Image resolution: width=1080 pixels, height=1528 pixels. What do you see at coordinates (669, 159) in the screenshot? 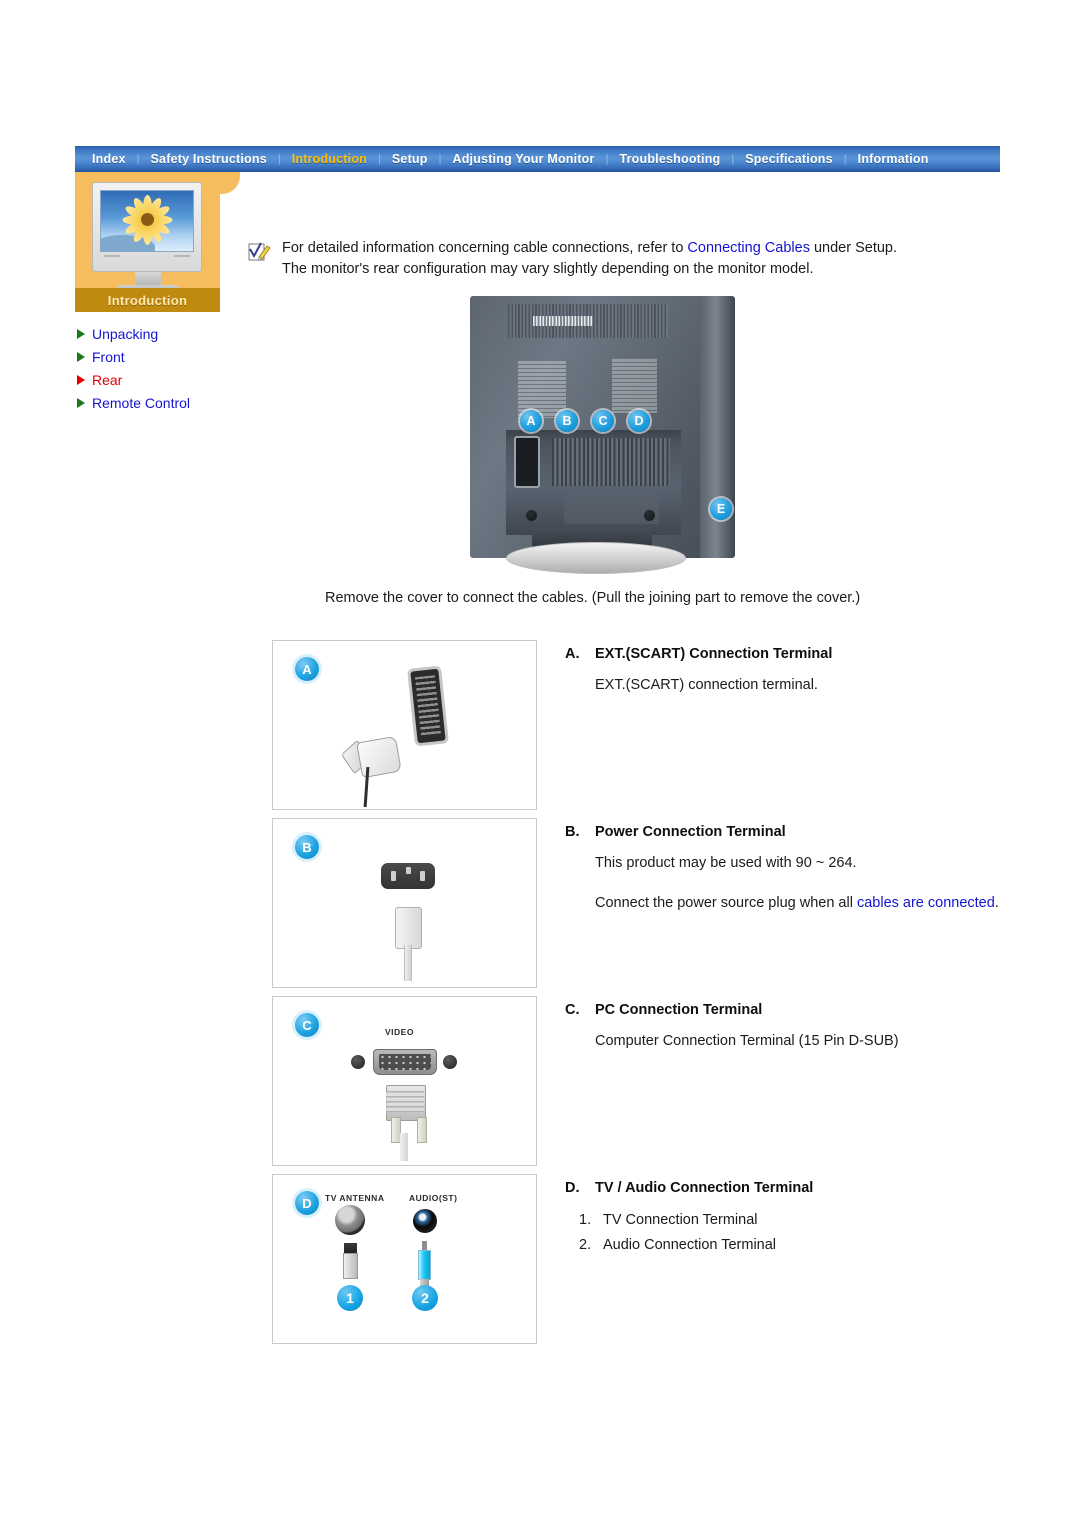
I see `nav-item-troubleshooting: Troubleshooting` at bounding box center [669, 159].